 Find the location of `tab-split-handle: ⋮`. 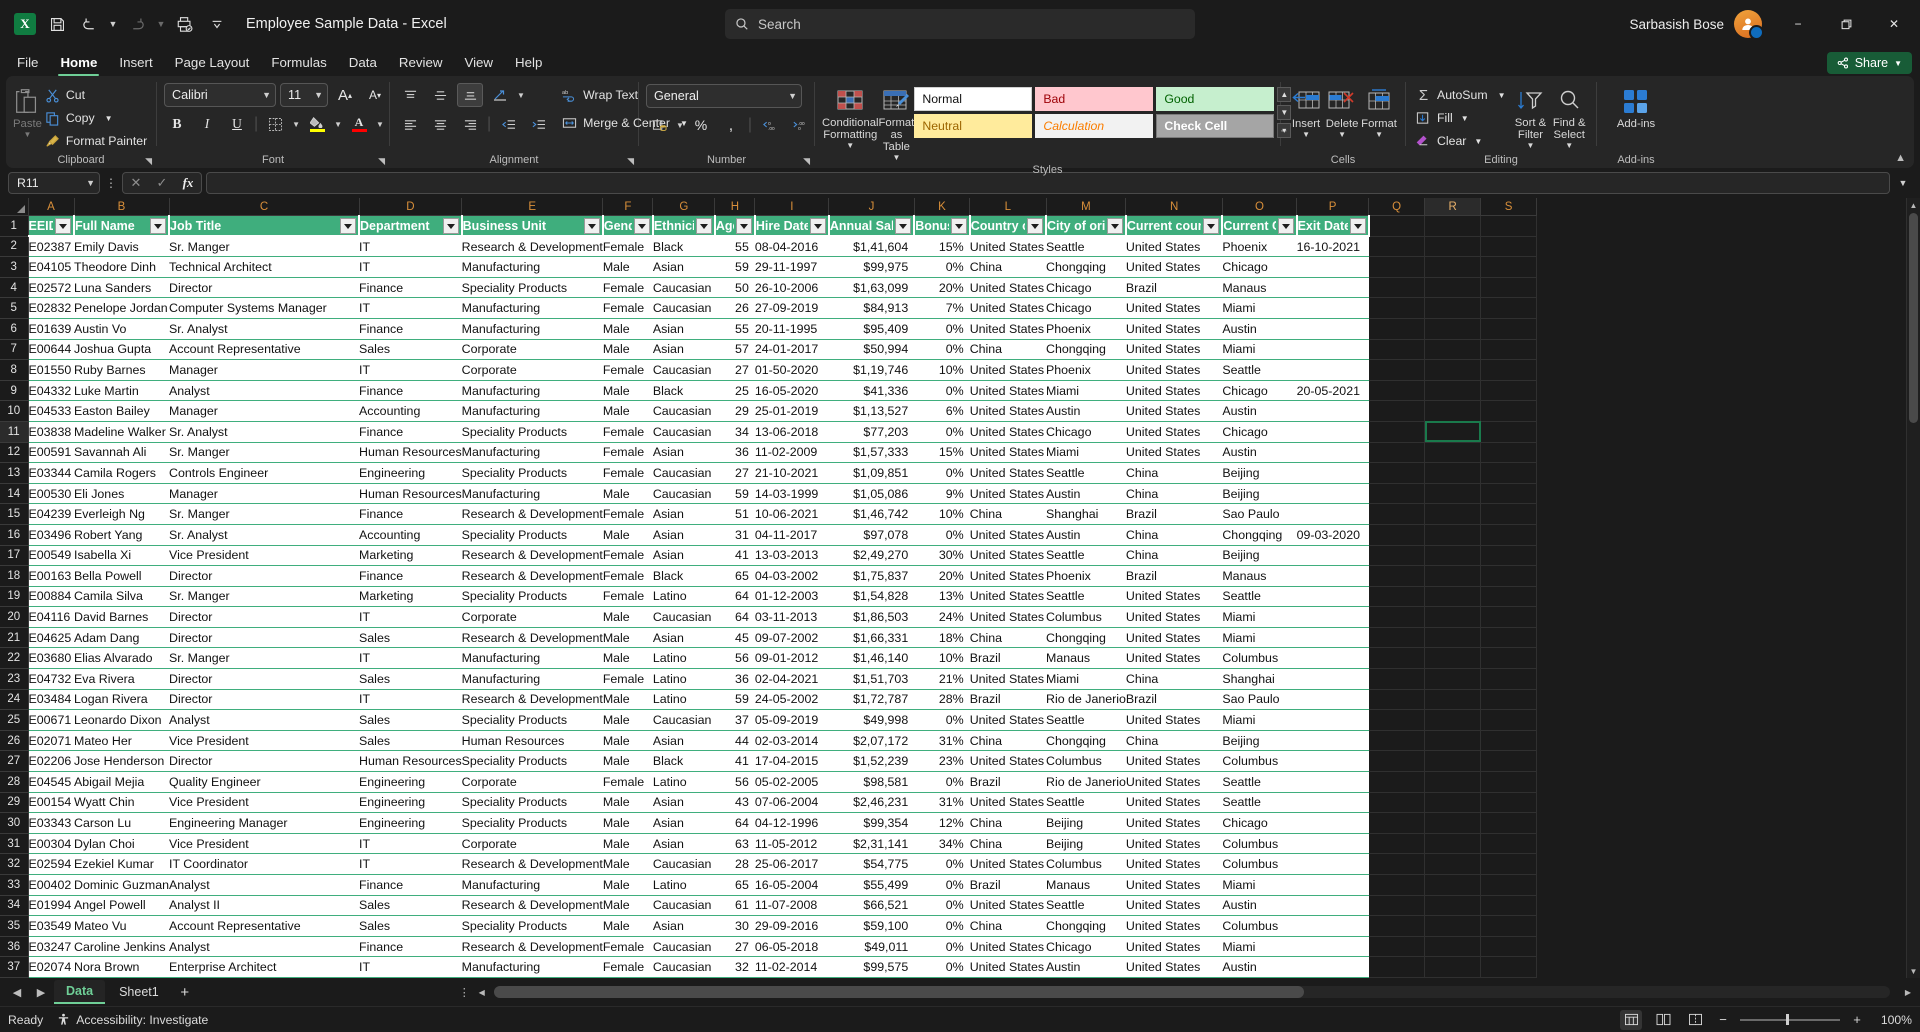

tab-split-handle: ⋮ is located at coordinates (464, 992).